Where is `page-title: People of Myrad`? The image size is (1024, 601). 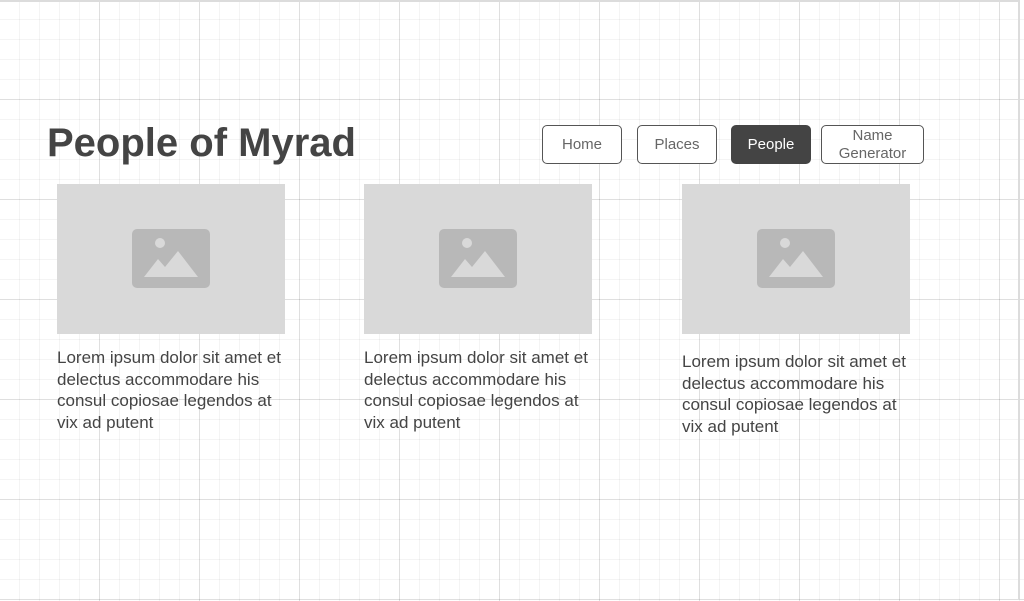
page-title: People of Myrad is located at coordinates (201, 143).